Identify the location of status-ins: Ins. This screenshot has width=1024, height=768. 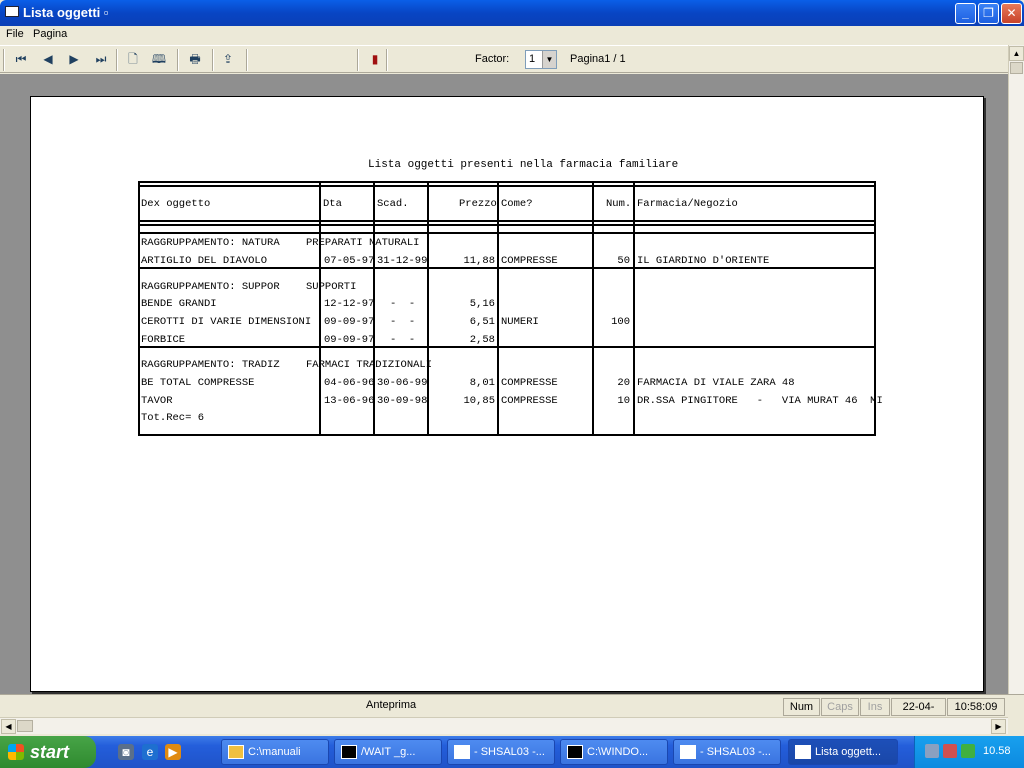
(875, 707).